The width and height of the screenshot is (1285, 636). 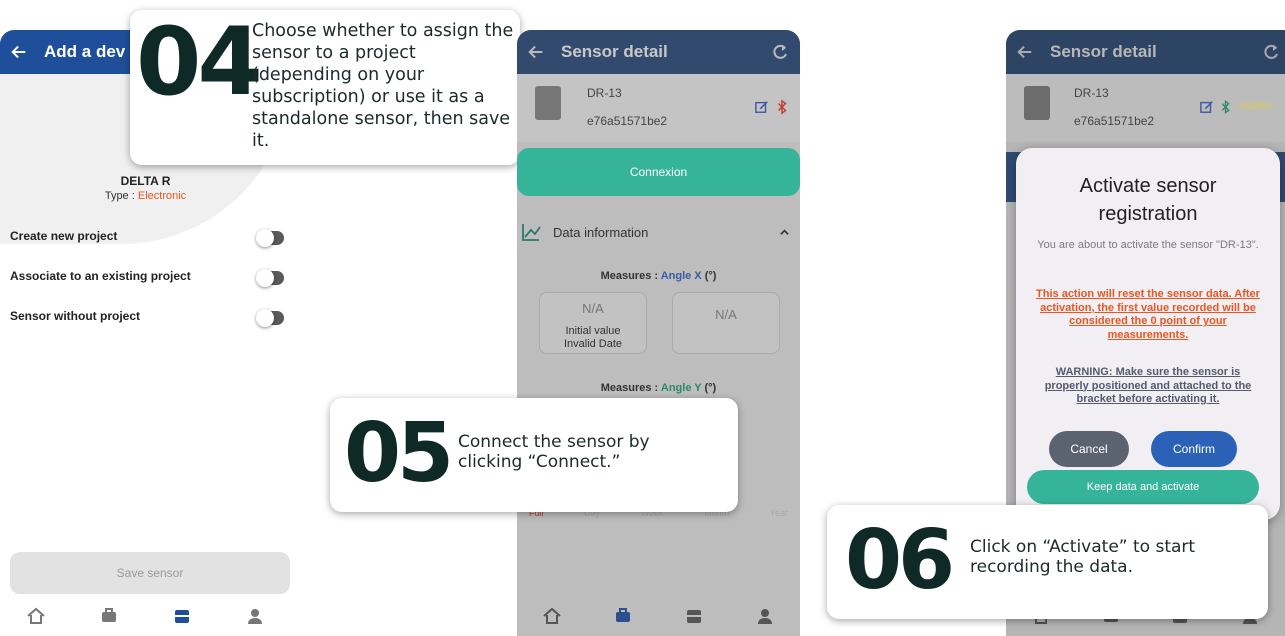 What do you see at coordinates (100, 276) in the screenshot?
I see `option-existing-project: Associate to an existing project` at bounding box center [100, 276].